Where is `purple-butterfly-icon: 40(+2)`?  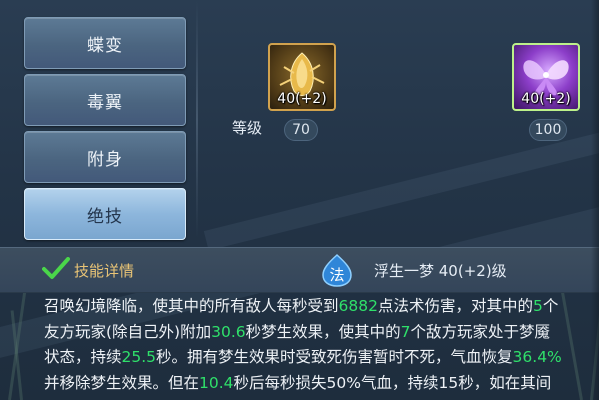
purple-butterfly-icon: 40(+2) is located at coordinates (546, 77).